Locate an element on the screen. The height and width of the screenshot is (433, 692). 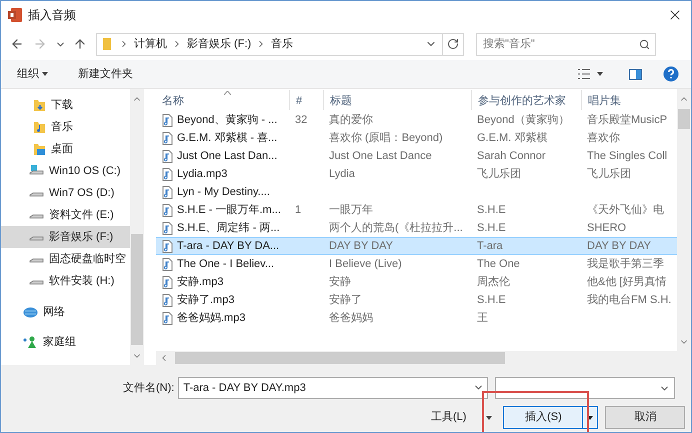
file-row: G.E.M. 邓紫棋 - 喜... 喜欢你 (原唱：Beyond) G.E.M. 邓紫棋 喜欢你 is located at coordinates (416, 138).